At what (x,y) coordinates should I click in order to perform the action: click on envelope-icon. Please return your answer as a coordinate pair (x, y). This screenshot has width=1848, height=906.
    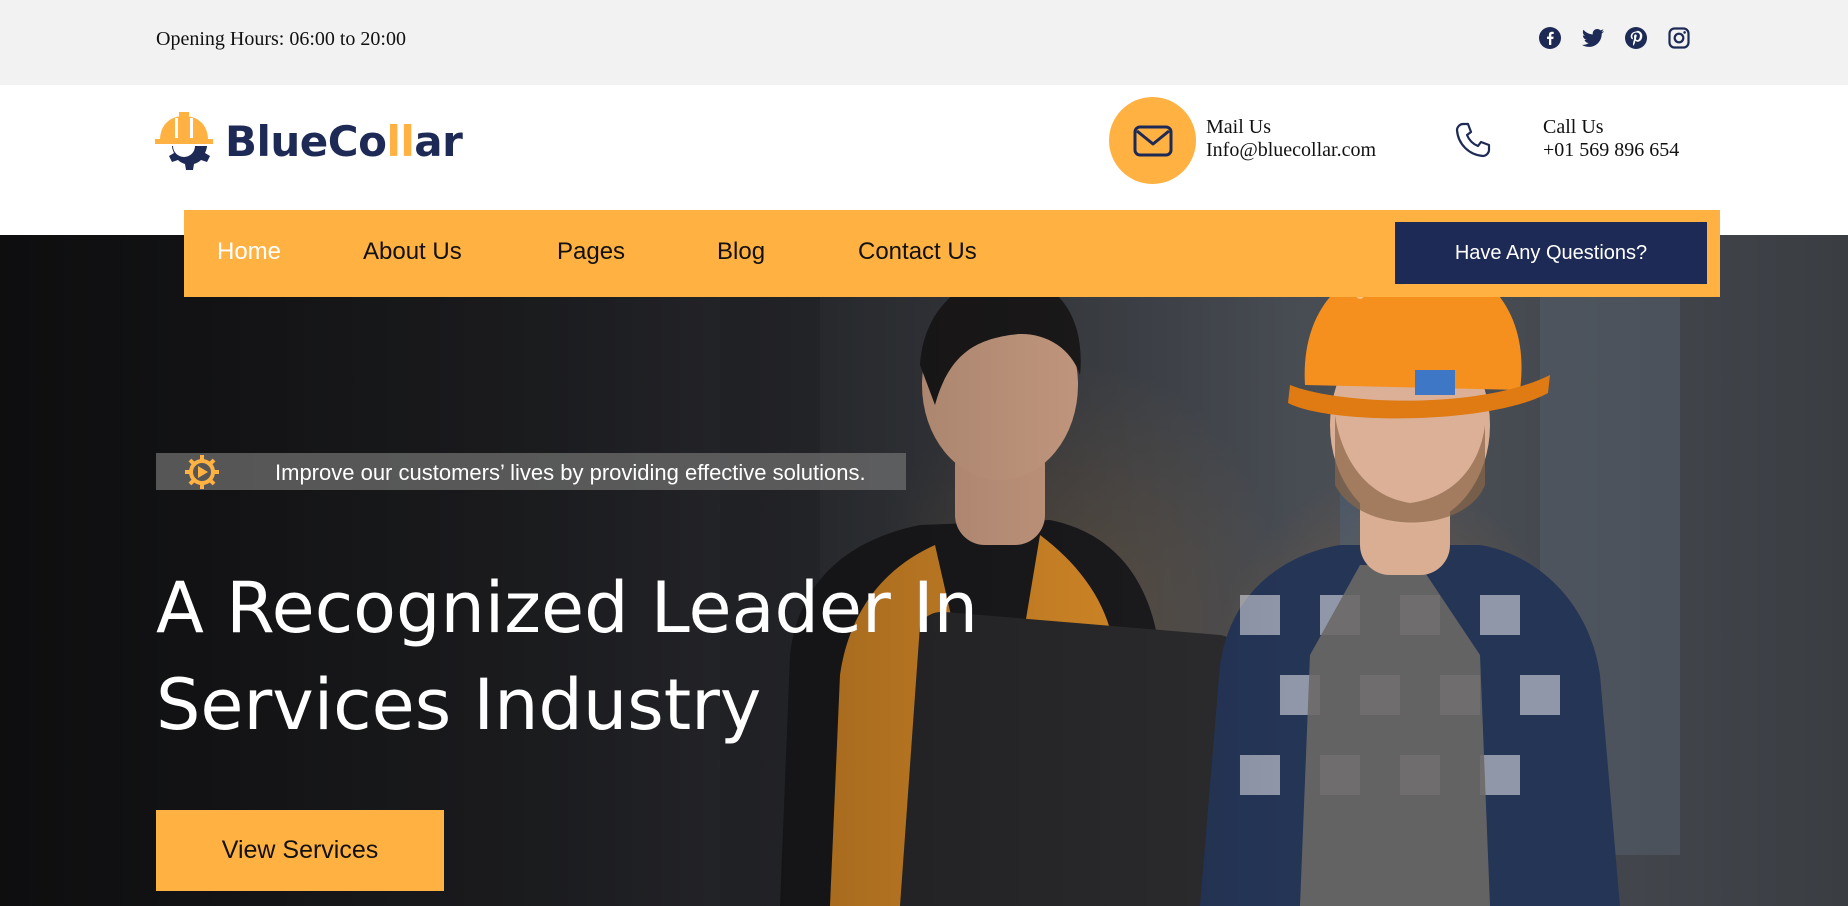
    Looking at the image, I should click on (1152, 140).